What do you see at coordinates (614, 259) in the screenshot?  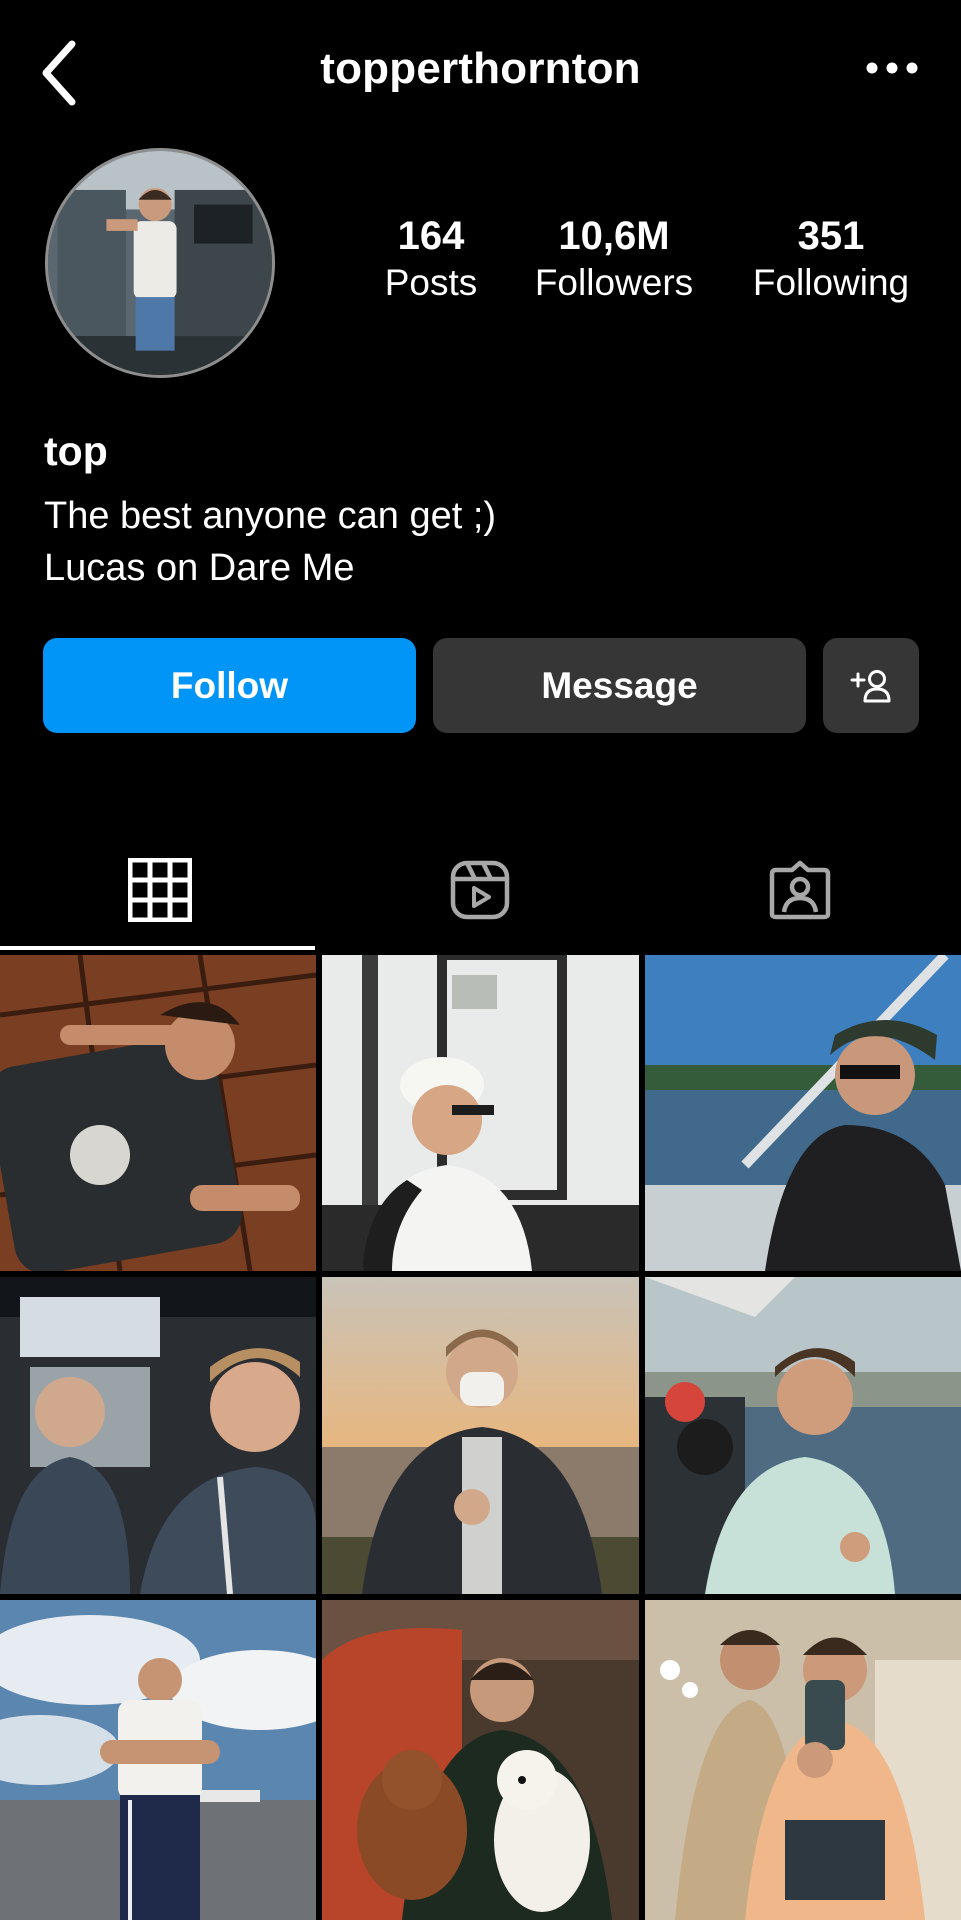 I see `stat-followers: 10,6M Followers` at bounding box center [614, 259].